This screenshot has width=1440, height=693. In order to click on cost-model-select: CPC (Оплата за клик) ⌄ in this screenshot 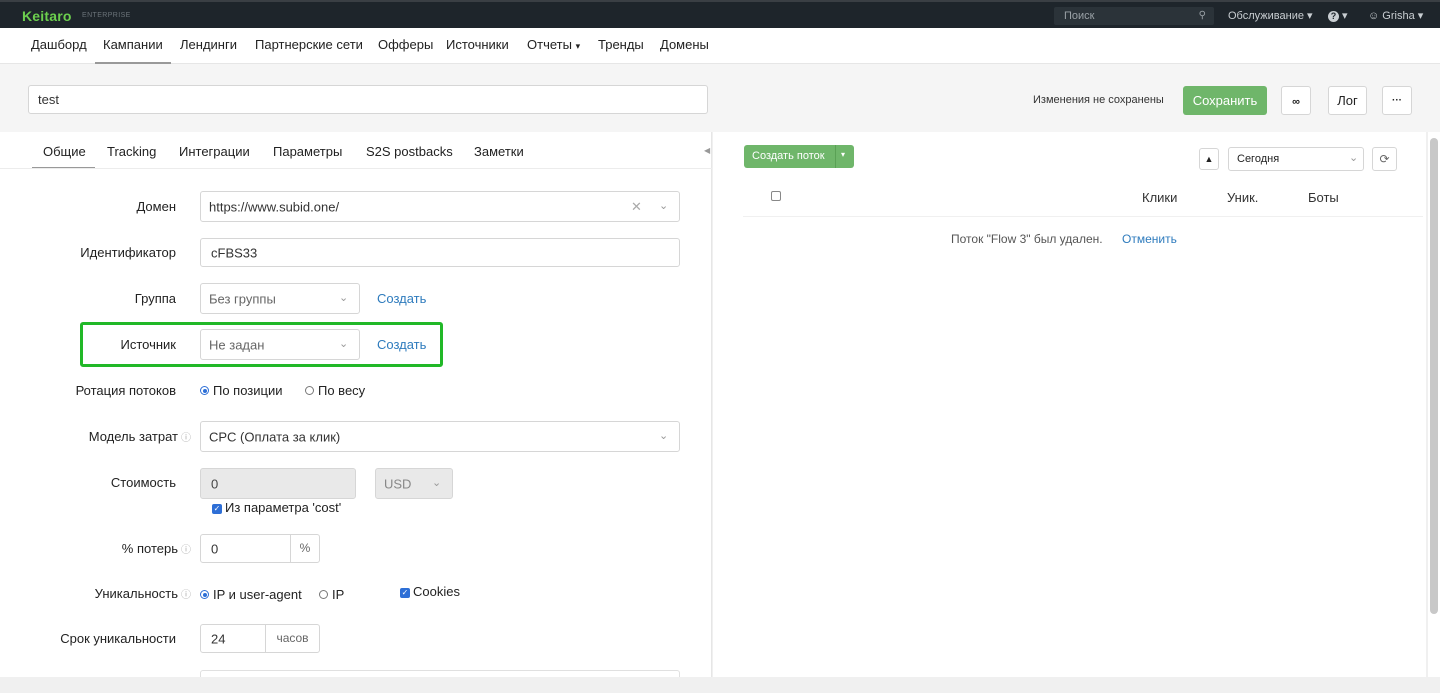, I will do `click(440, 436)`.